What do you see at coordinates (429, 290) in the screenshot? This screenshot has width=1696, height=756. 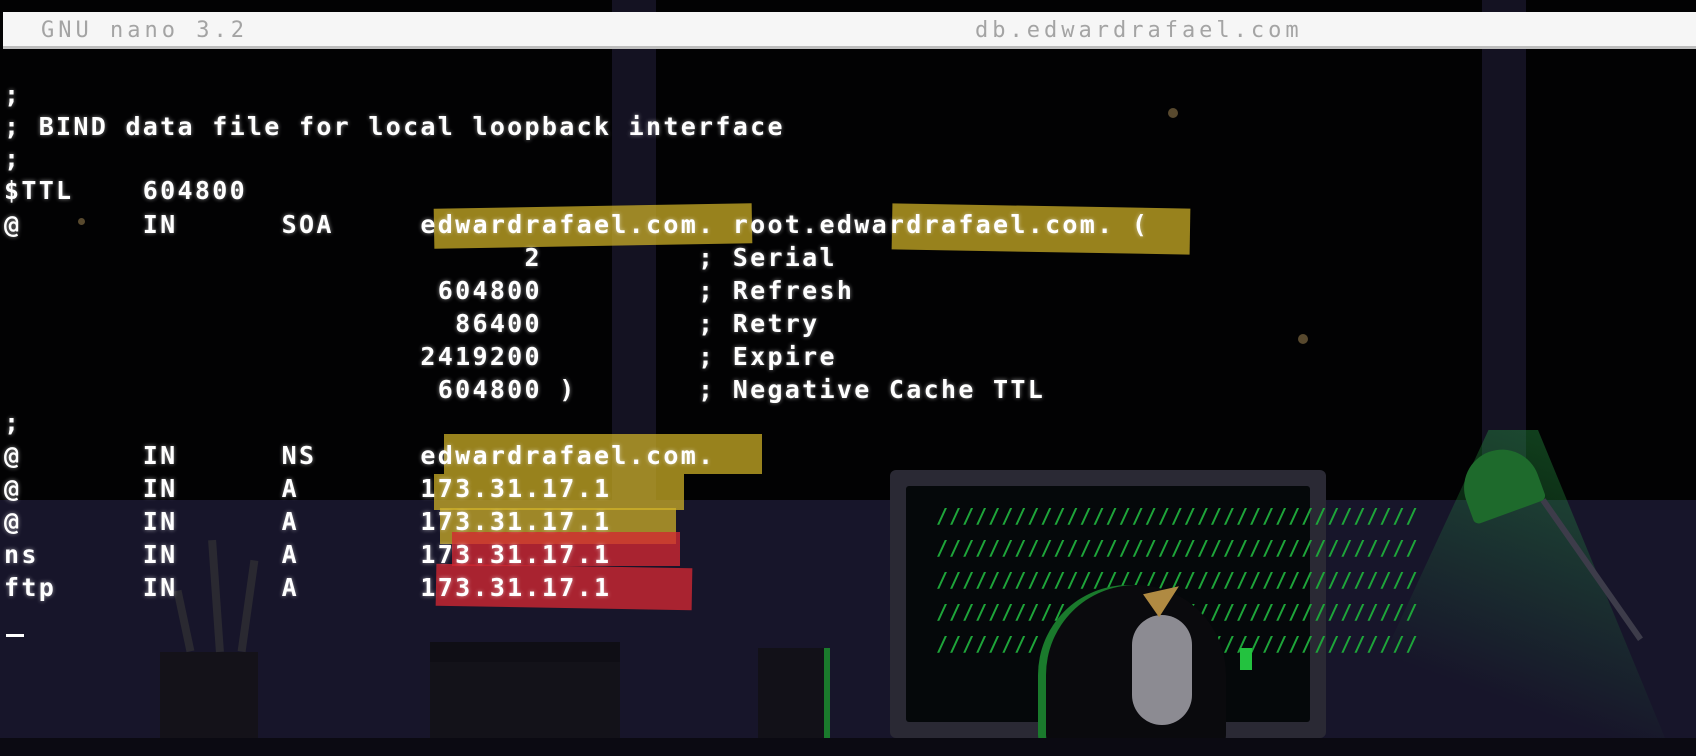 I see `file-line: 604800 ; Refresh` at bounding box center [429, 290].